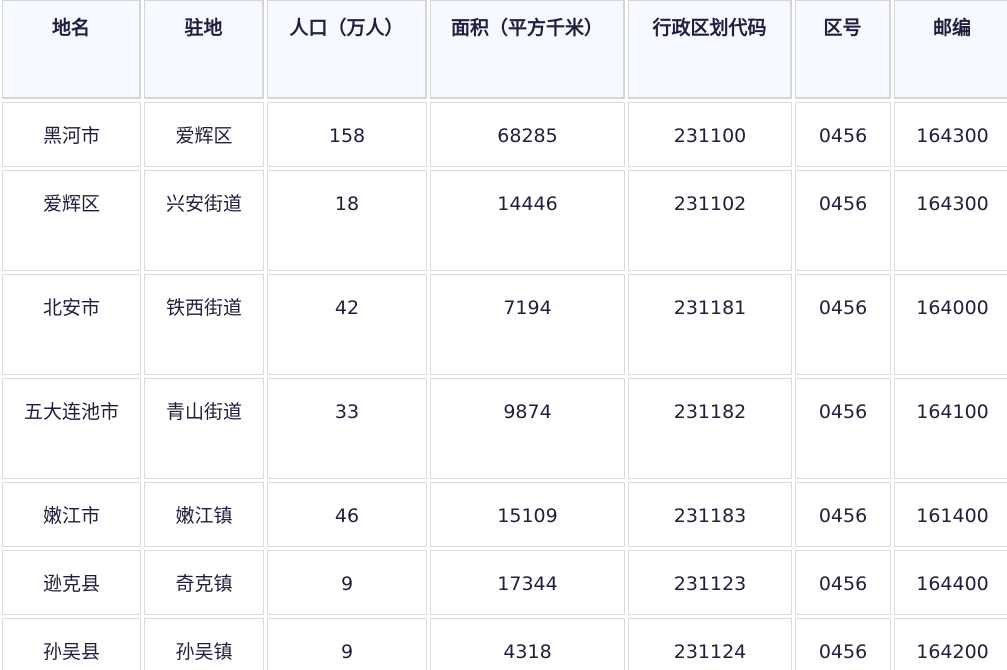 This screenshot has height=670, width=1007. Describe the element at coordinates (347, 220) in the screenshot. I see `cell-population: 18` at that location.